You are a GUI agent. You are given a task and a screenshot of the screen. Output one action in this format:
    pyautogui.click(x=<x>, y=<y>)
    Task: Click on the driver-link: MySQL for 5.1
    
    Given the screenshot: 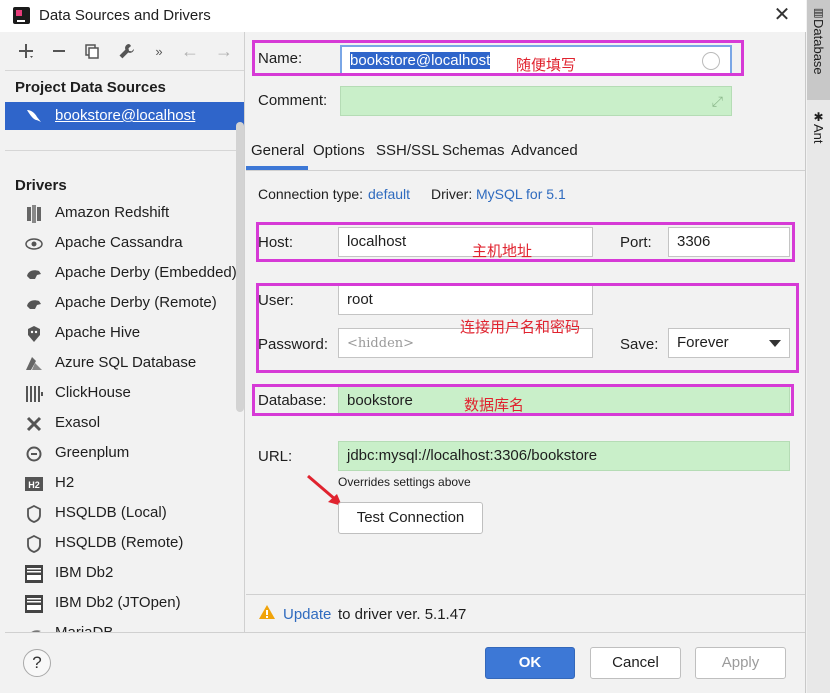 What is the action you would take?
    pyautogui.click(x=521, y=194)
    